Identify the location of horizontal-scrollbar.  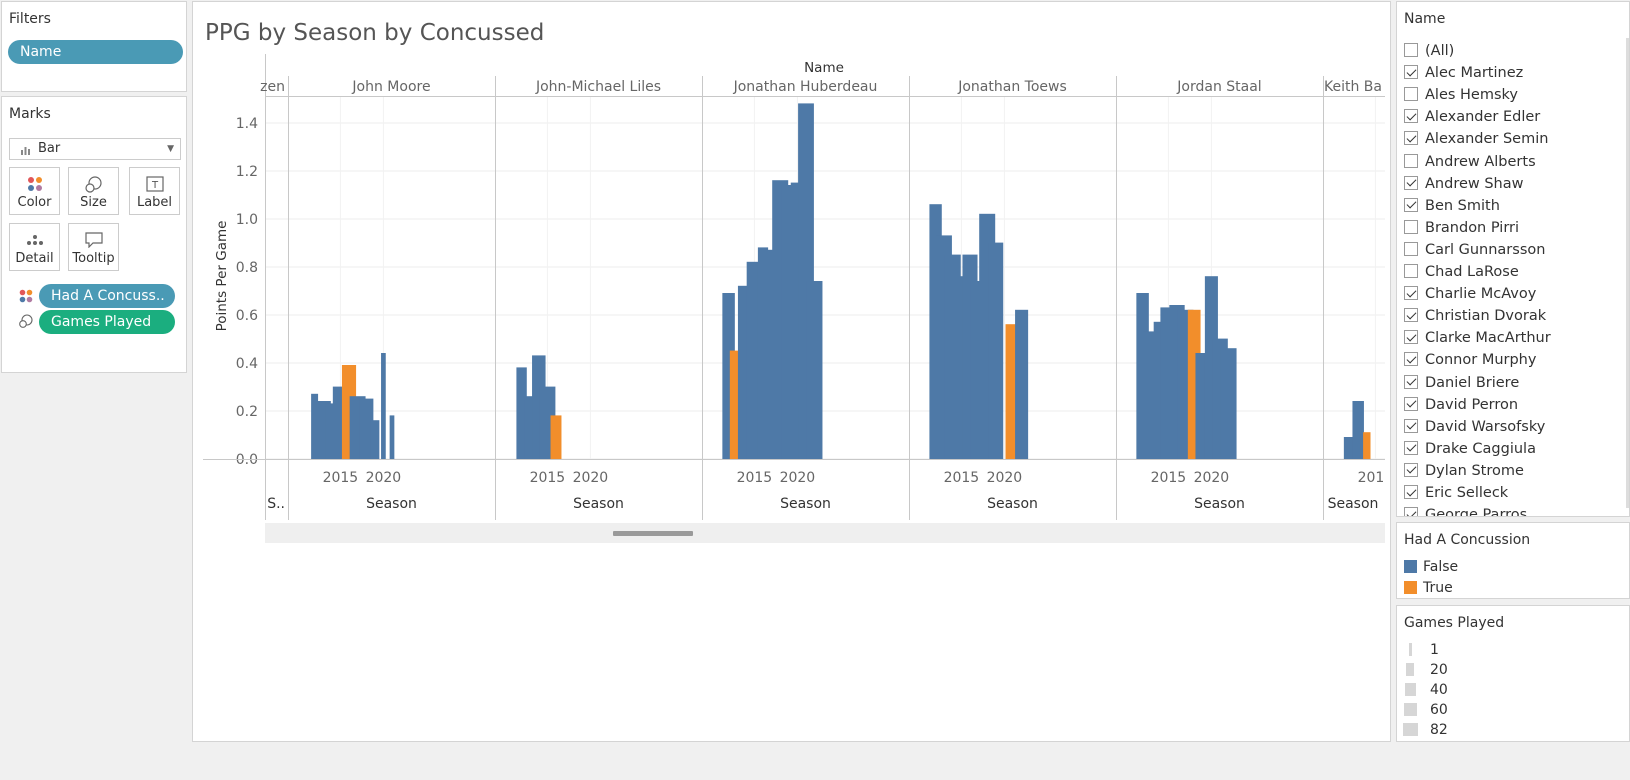
(825, 533).